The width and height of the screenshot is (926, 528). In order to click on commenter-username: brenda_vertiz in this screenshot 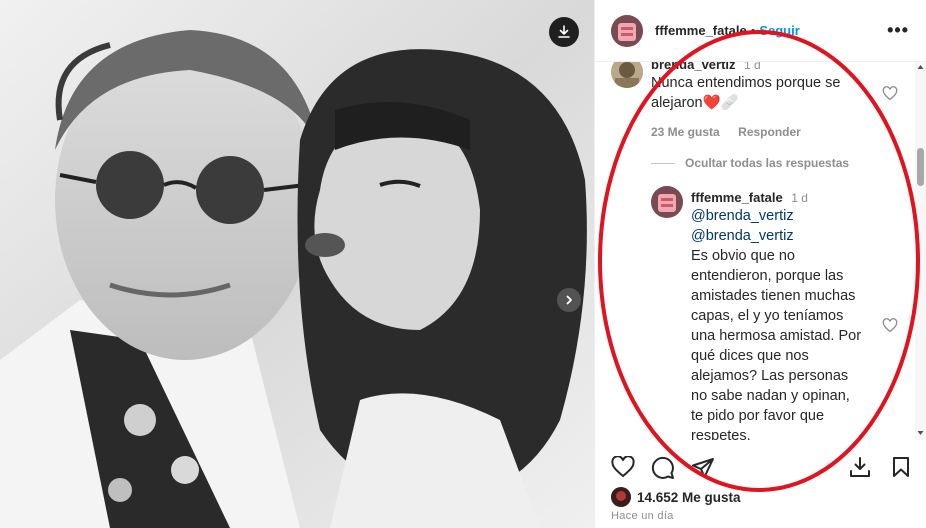, I will do `click(693, 67)`.